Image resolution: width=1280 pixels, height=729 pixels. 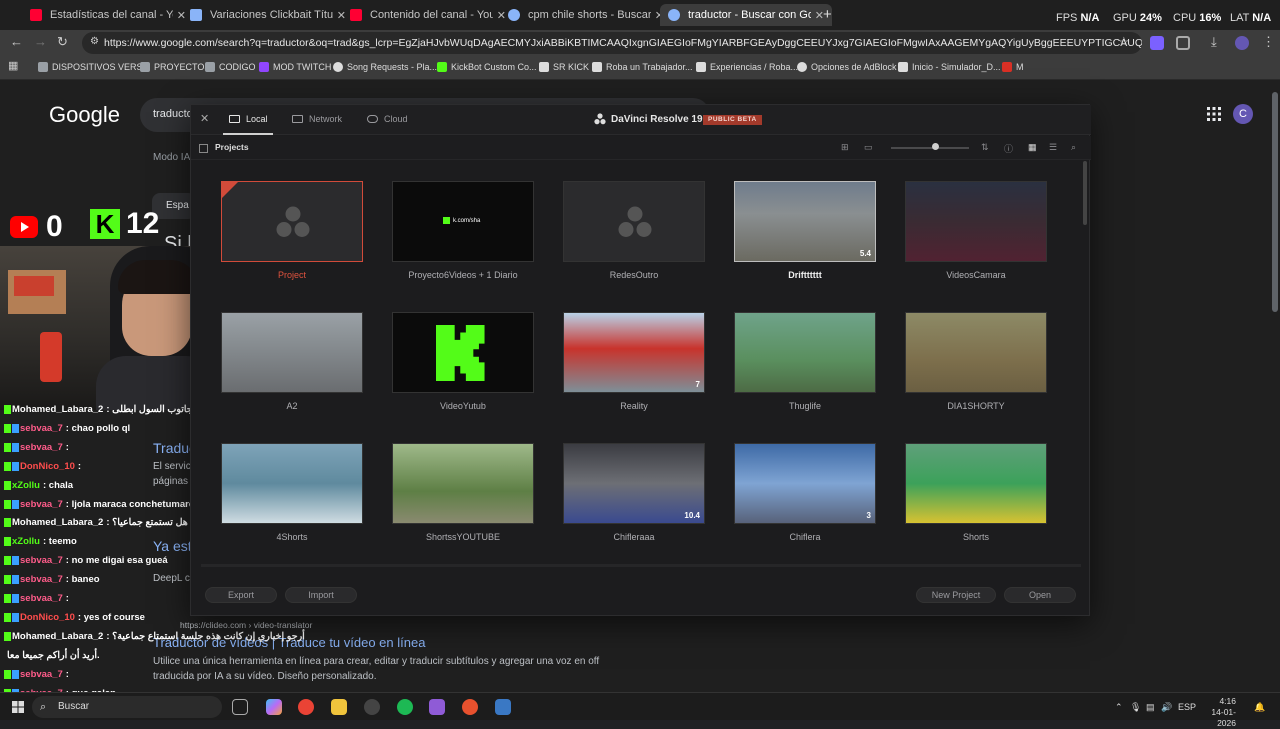 What do you see at coordinates (1217, 712) in the screenshot?
I see `system-clock: 4:16 14-01-2026` at bounding box center [1217, 712].